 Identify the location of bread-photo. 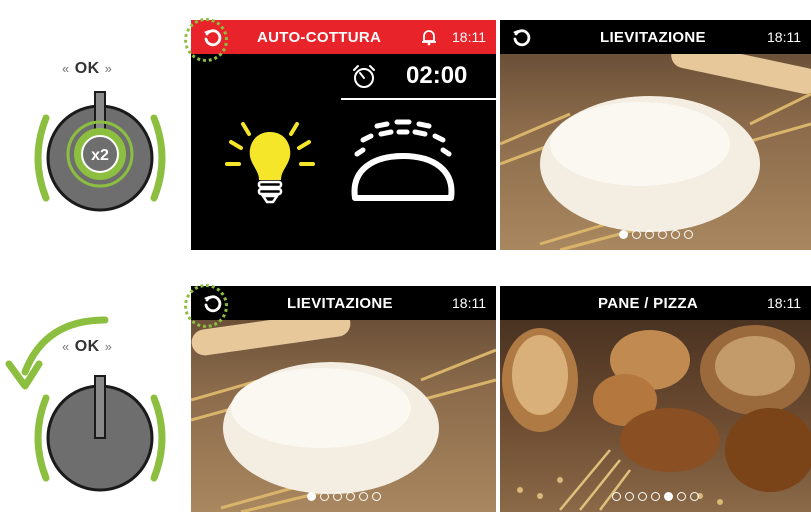
(655, 416).